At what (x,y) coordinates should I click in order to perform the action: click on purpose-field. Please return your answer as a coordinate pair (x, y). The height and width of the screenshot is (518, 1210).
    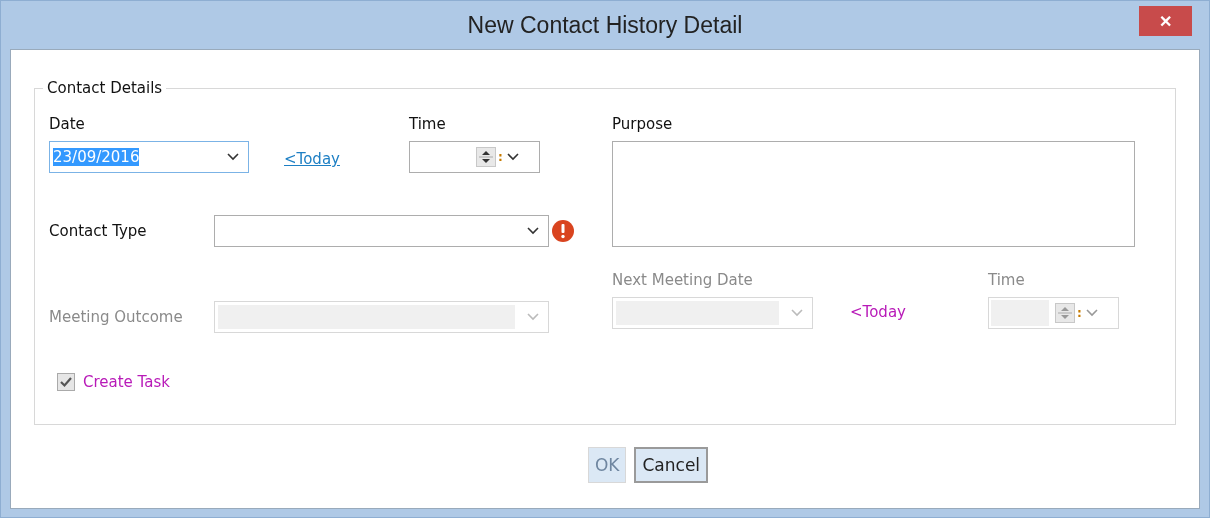
    Looking at the image, I should click on (873, 194).